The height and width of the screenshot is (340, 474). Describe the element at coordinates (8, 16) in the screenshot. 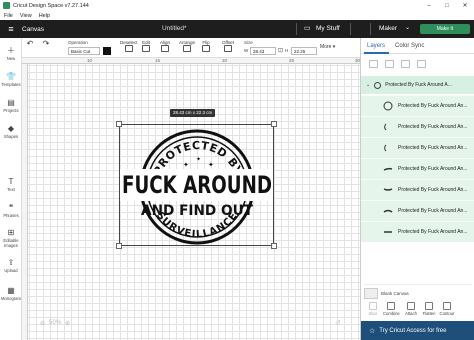

I see `menu-file: File` at that location.